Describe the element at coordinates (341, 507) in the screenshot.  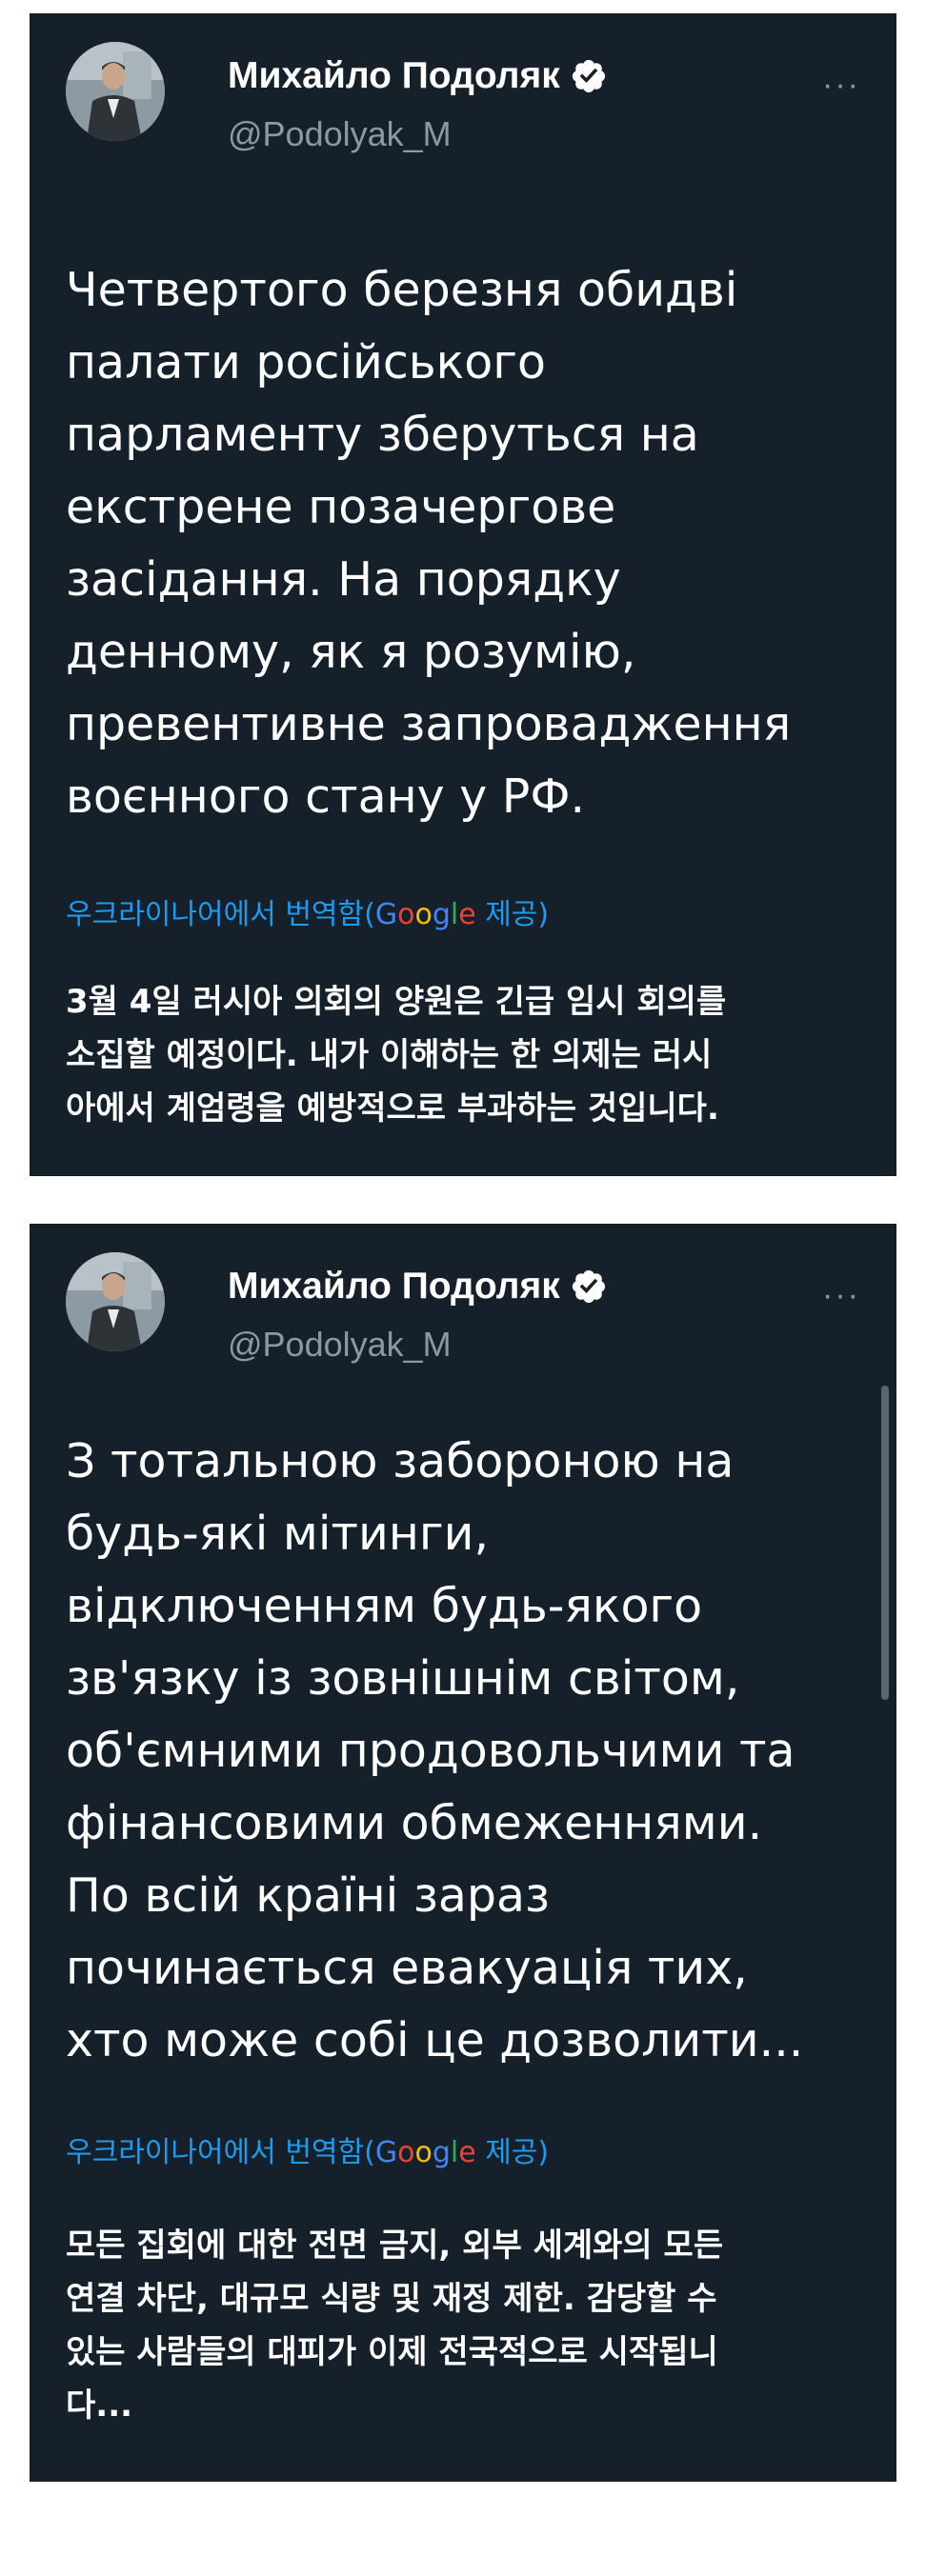
I see `tweet-text-line: екстрене позачергове` at that location.